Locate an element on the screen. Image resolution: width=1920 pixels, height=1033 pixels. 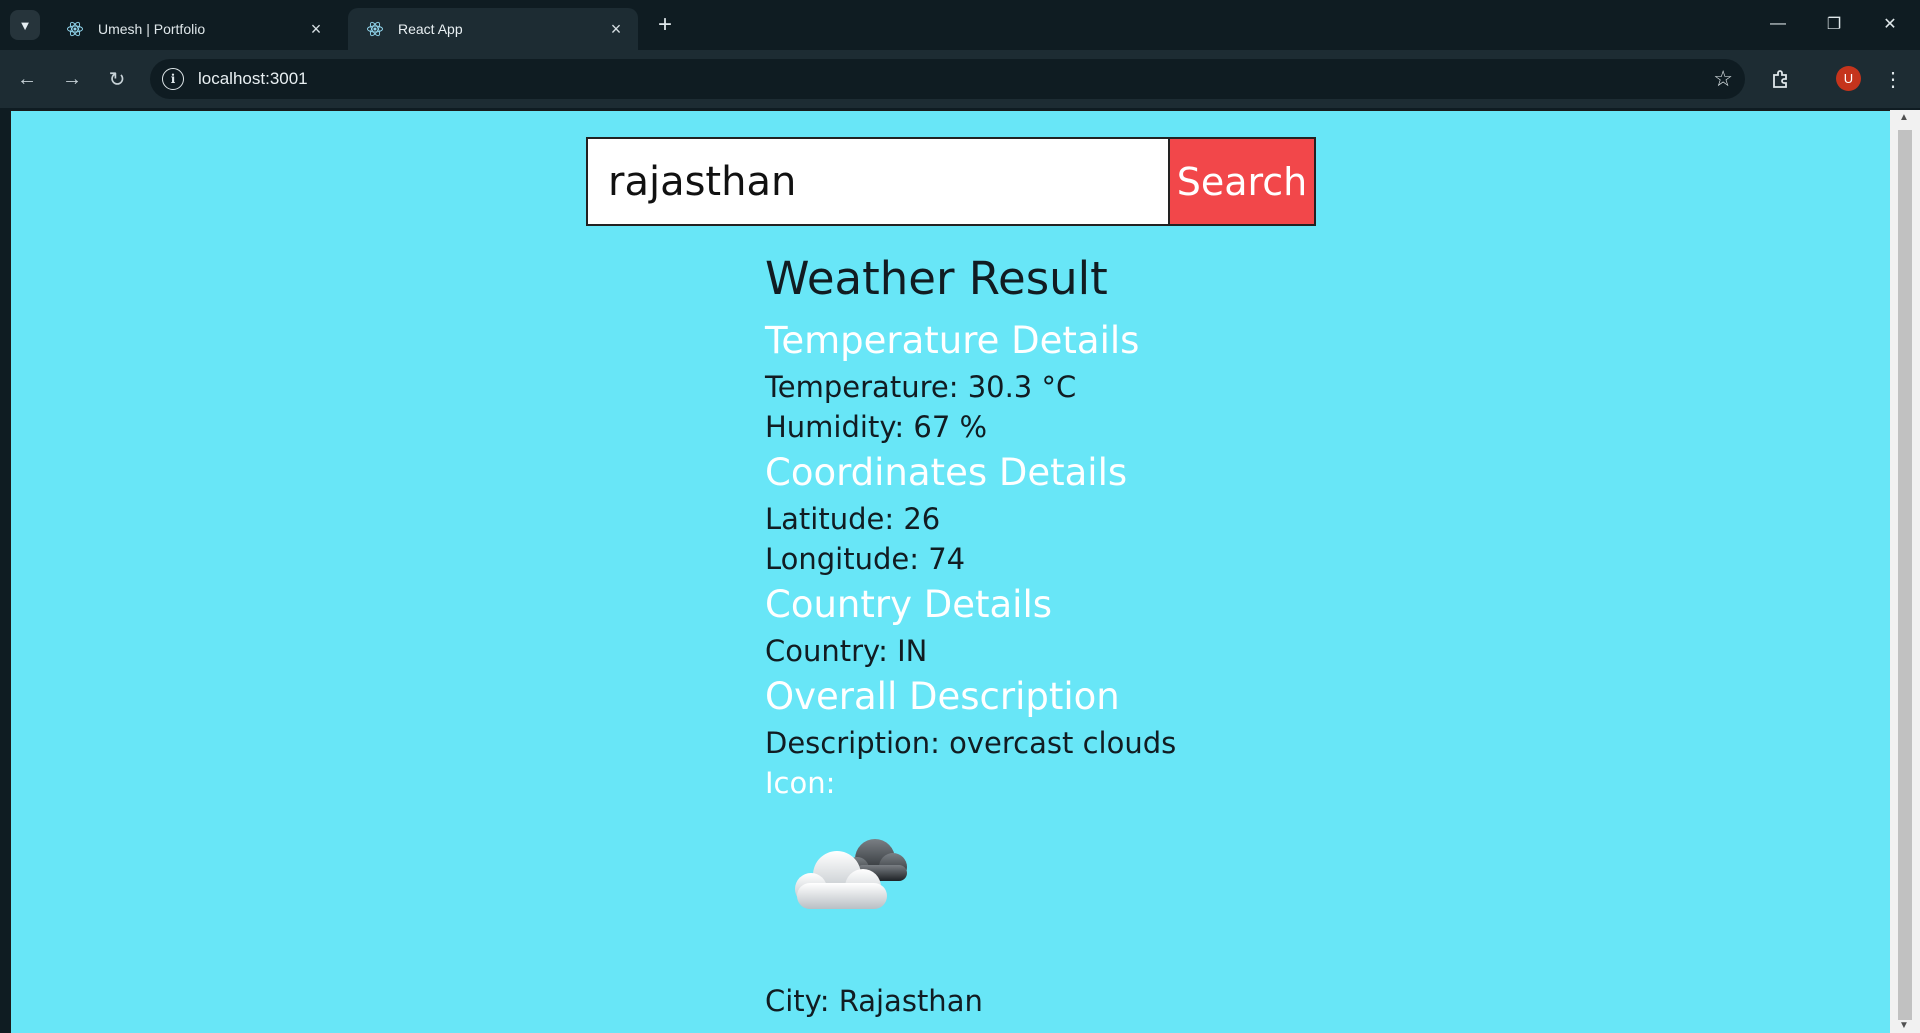
bookmark-star-icon: ☆ is located at coordinates (1723, 79).